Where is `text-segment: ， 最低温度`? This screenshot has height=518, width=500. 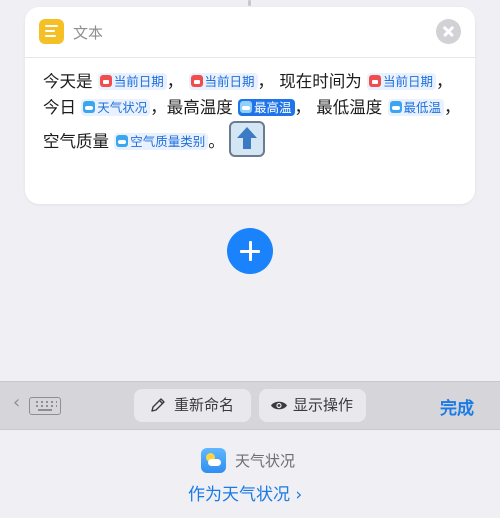
text-segment: ， 最低温度 is located at coordinates (341, 107).